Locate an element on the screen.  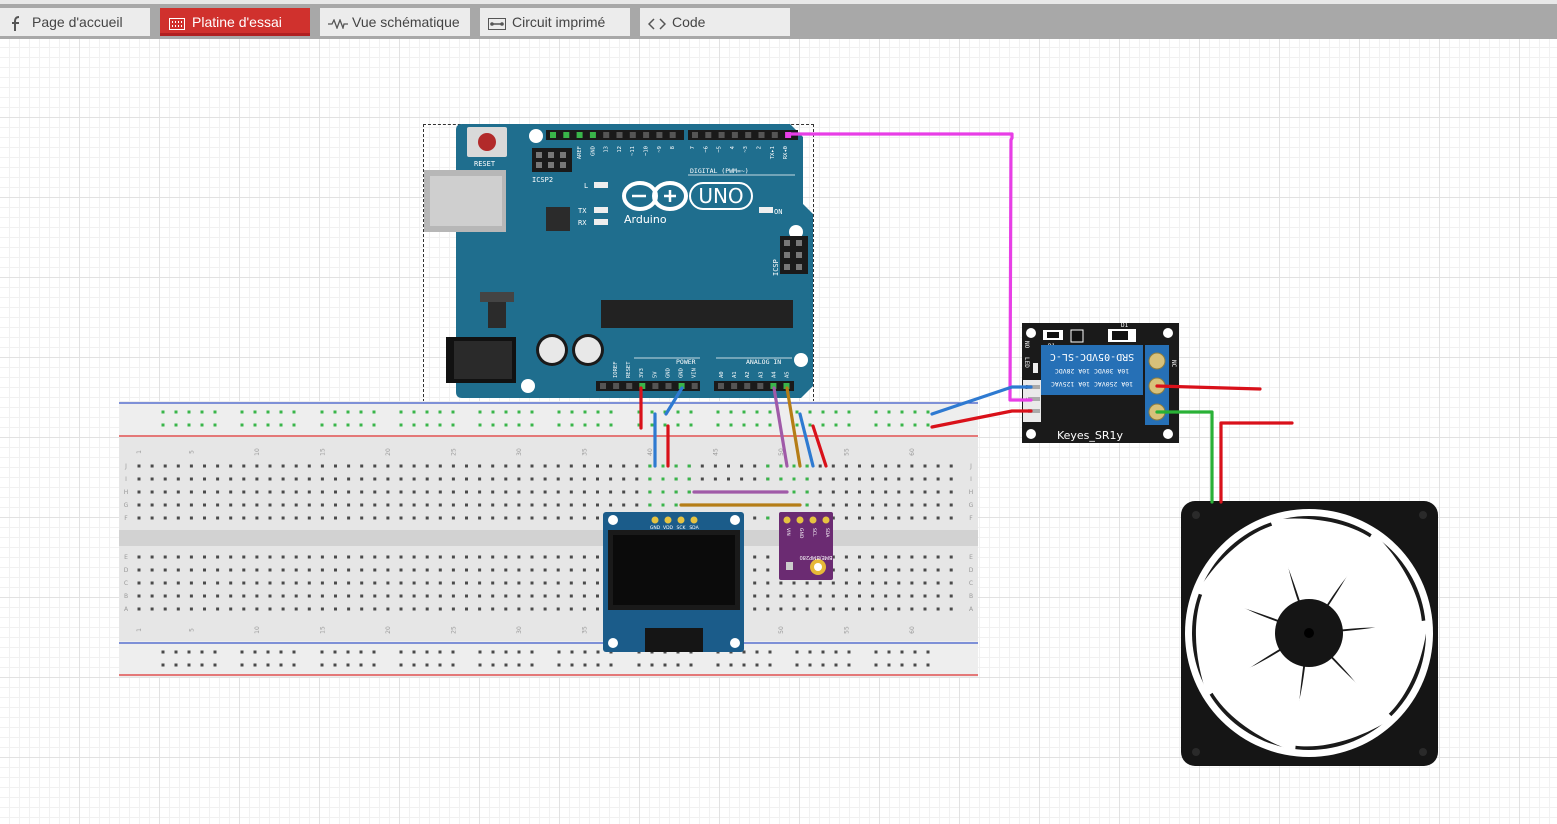
voltage-regulator is located at coordinates (497, 314).